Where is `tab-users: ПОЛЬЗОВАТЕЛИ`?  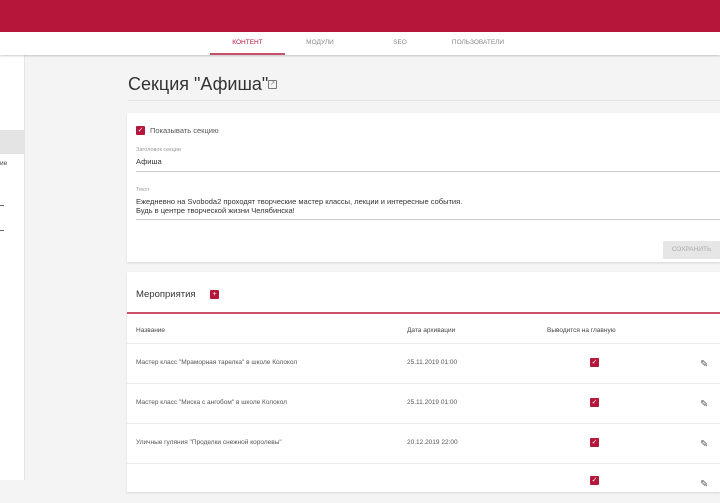 tab-users: ПОЛЬЗОВАТЕЛИ is located at coordinates (478, 43).